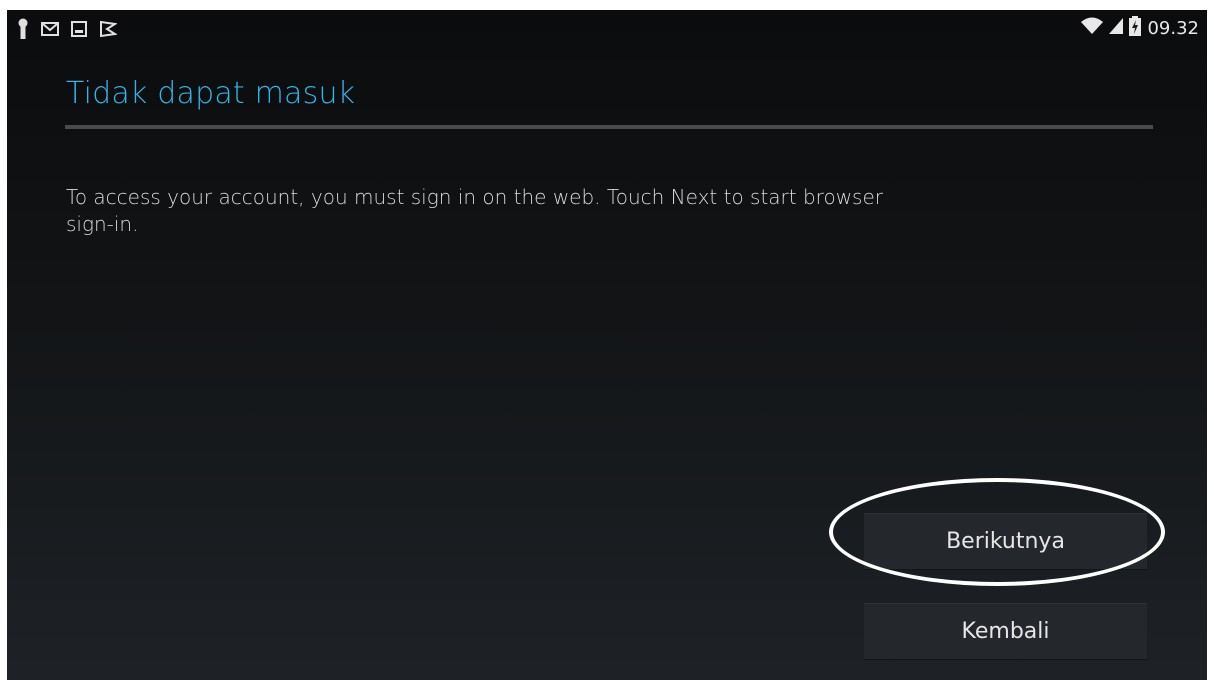  Describe the element at coordinates (607, 30) in the screenshot. I see `status-bar: 09.32` at that location.